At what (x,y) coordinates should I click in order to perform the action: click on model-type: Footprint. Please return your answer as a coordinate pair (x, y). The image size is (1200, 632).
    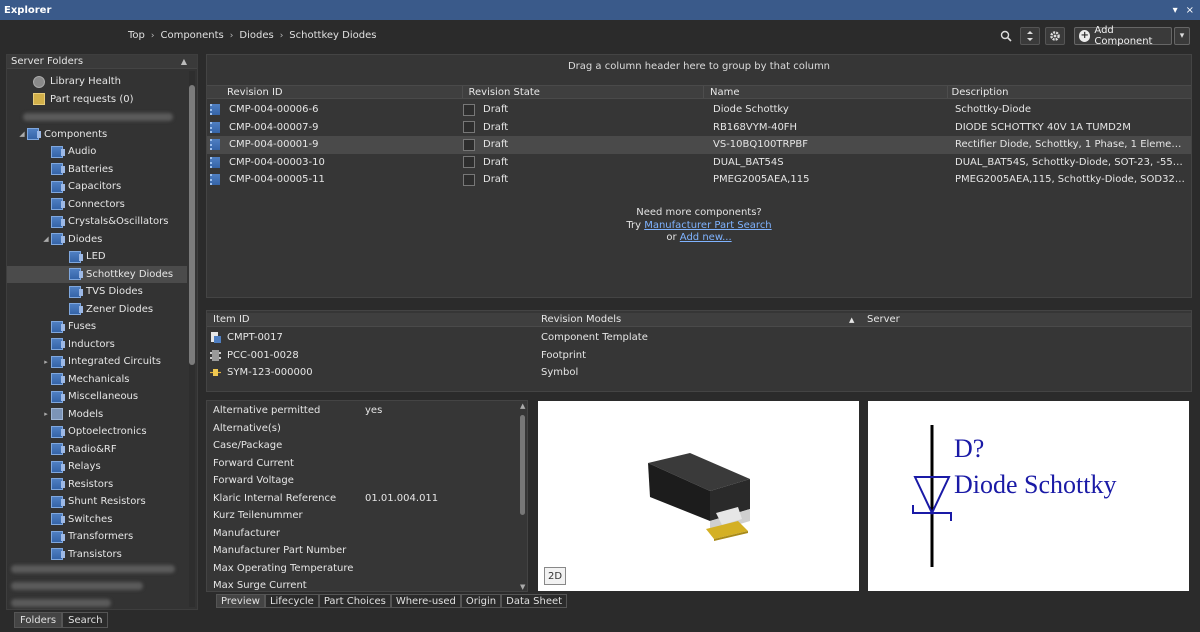
    Looking at the image, I should click on (564, 355).